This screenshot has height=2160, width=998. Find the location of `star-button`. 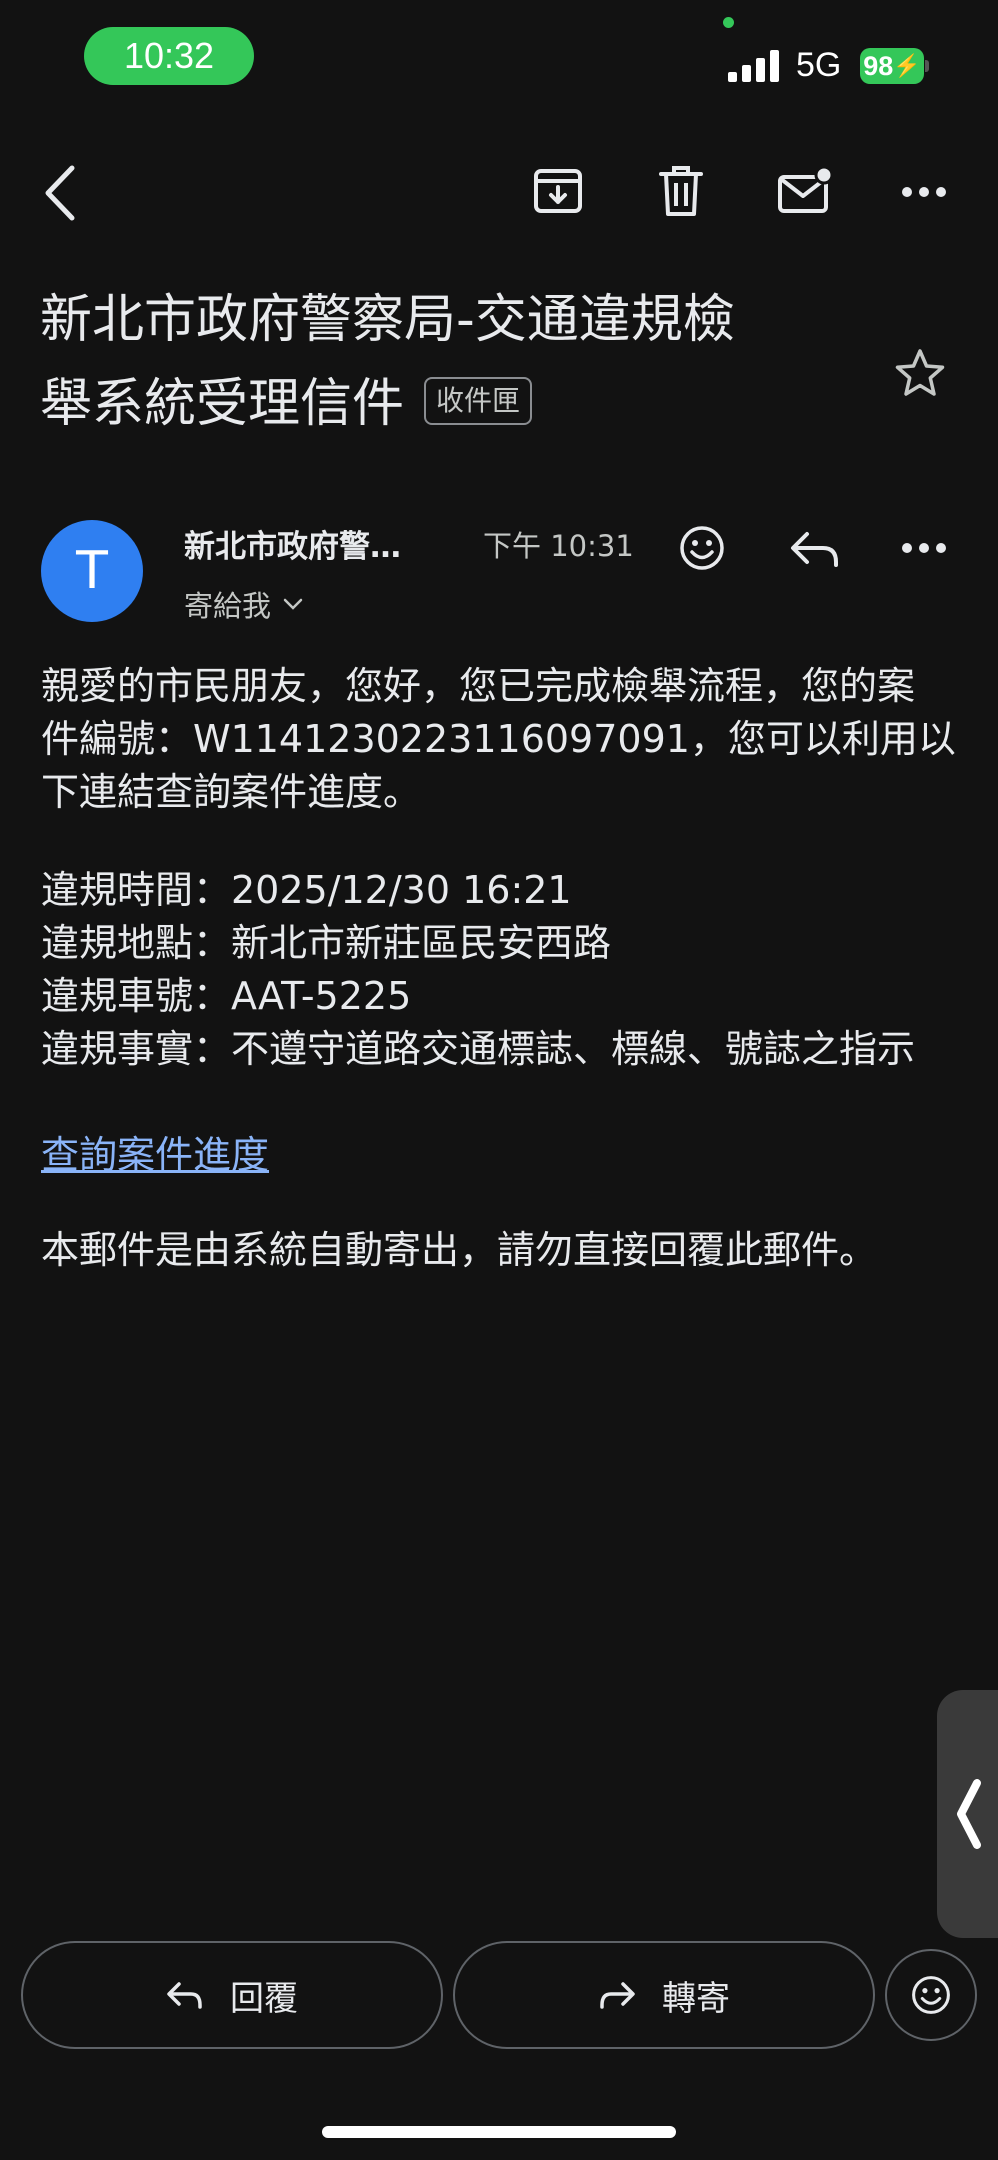

star-button is located at coordinates (920, 373).